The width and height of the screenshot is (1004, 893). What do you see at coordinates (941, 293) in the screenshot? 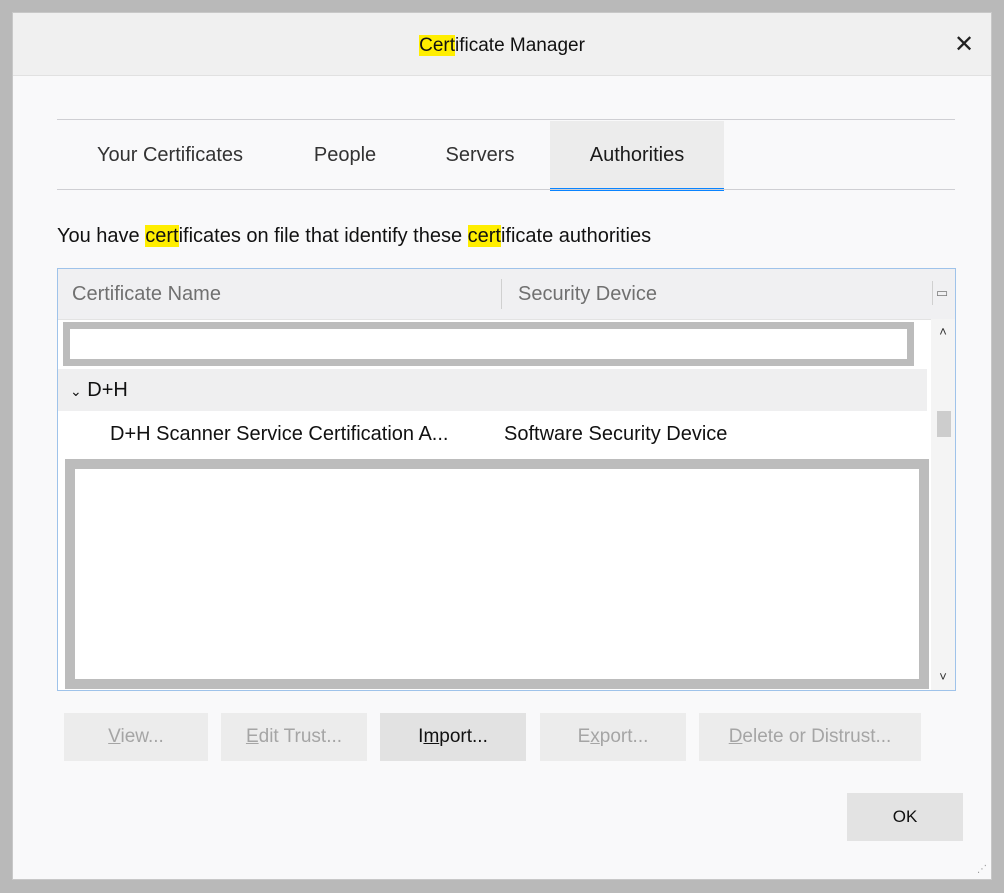
I see `column-picker-icon: ▭` at bounding box center [941, 293].